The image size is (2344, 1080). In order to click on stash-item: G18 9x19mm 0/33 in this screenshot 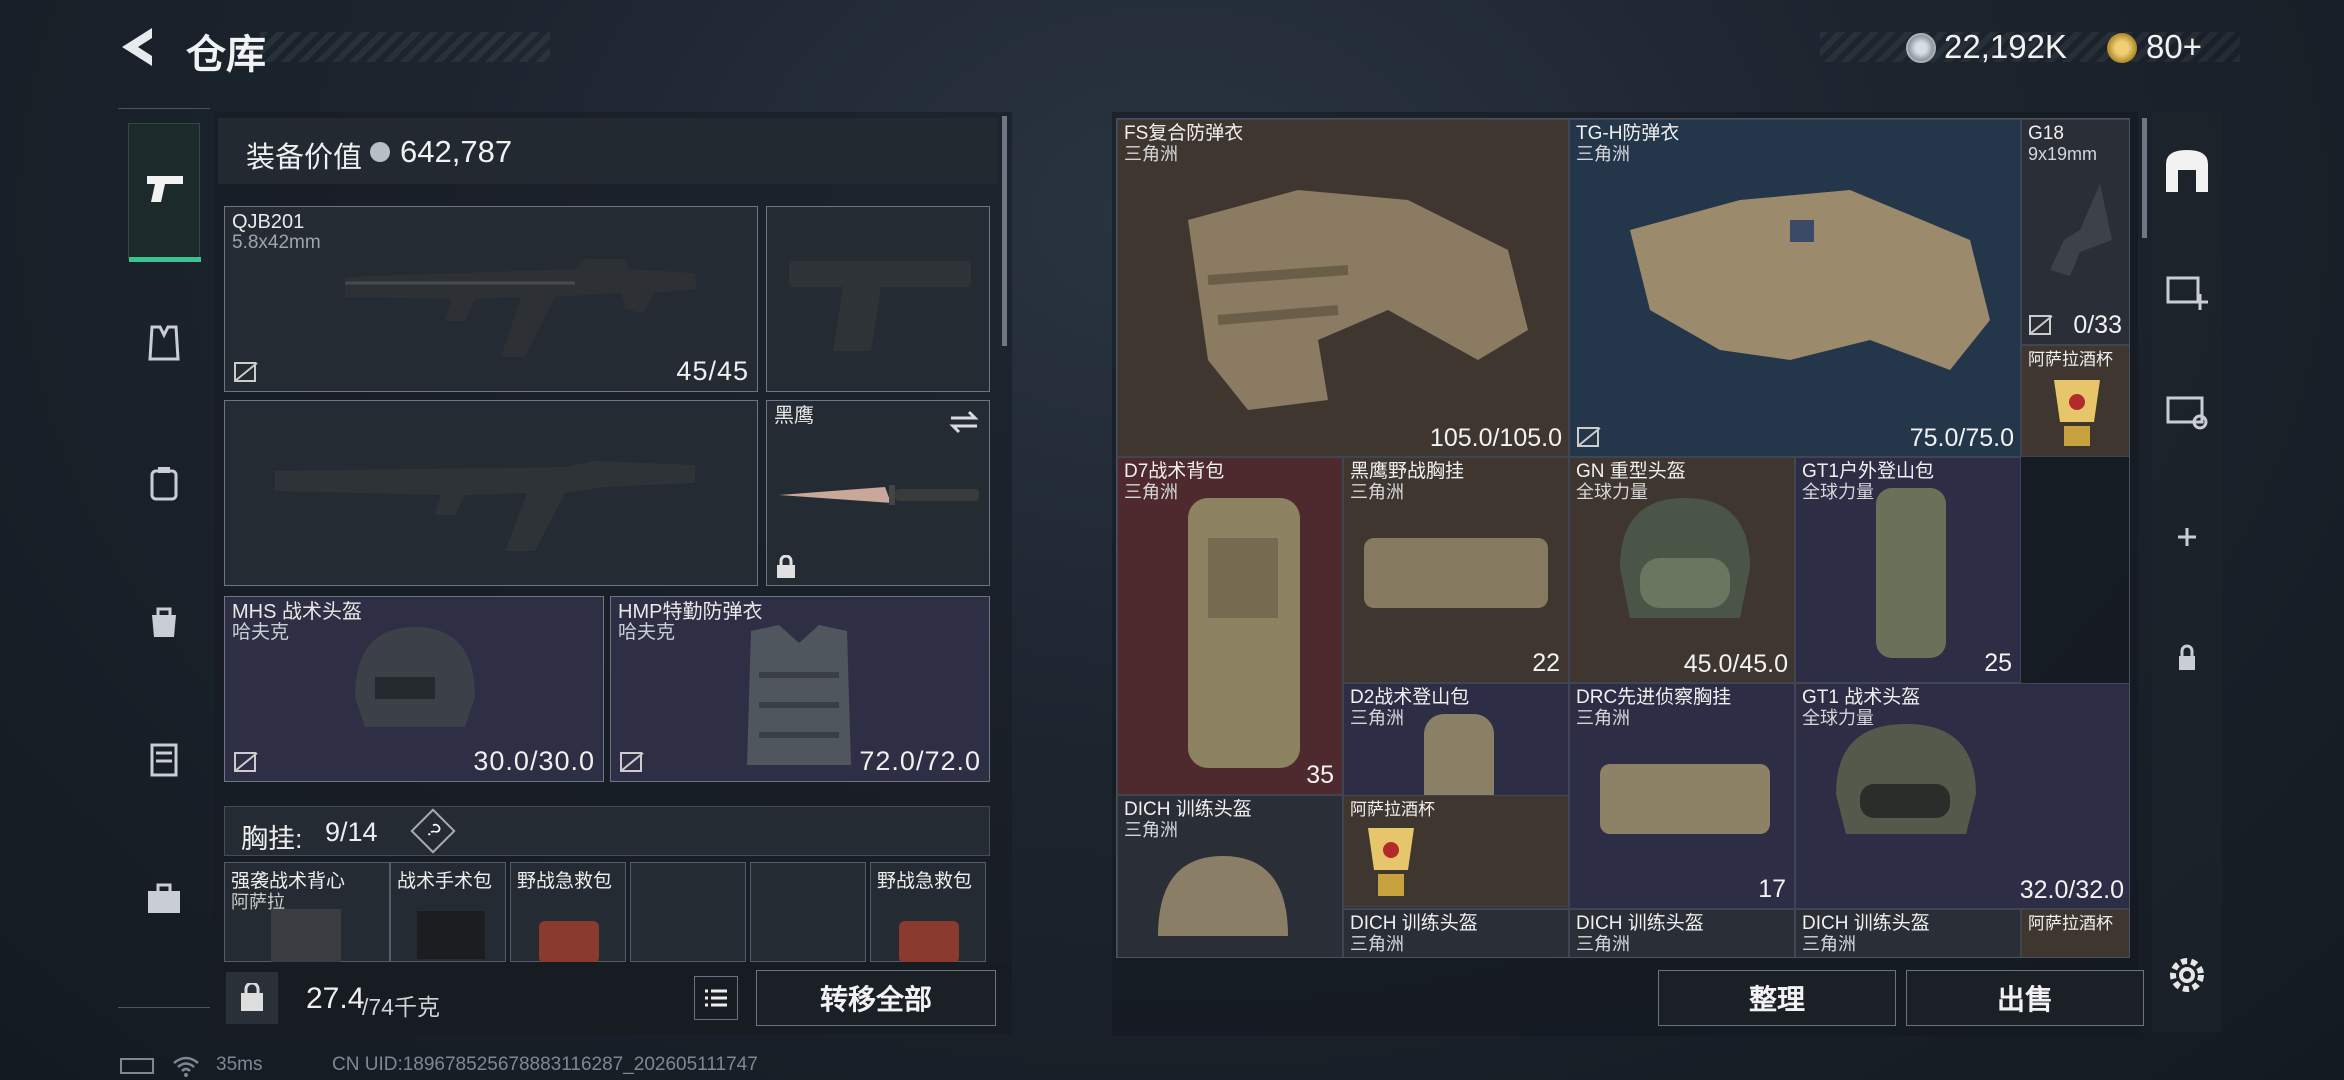, I will do `click(2075, 232)`.